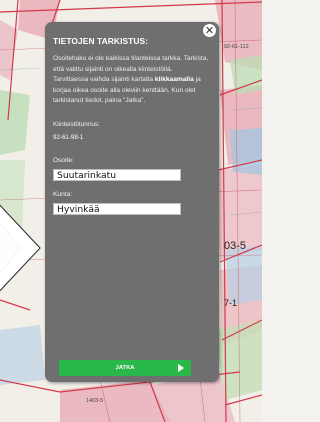  I want to click on map-parcel-label: 1403-5, so click(95, 401).